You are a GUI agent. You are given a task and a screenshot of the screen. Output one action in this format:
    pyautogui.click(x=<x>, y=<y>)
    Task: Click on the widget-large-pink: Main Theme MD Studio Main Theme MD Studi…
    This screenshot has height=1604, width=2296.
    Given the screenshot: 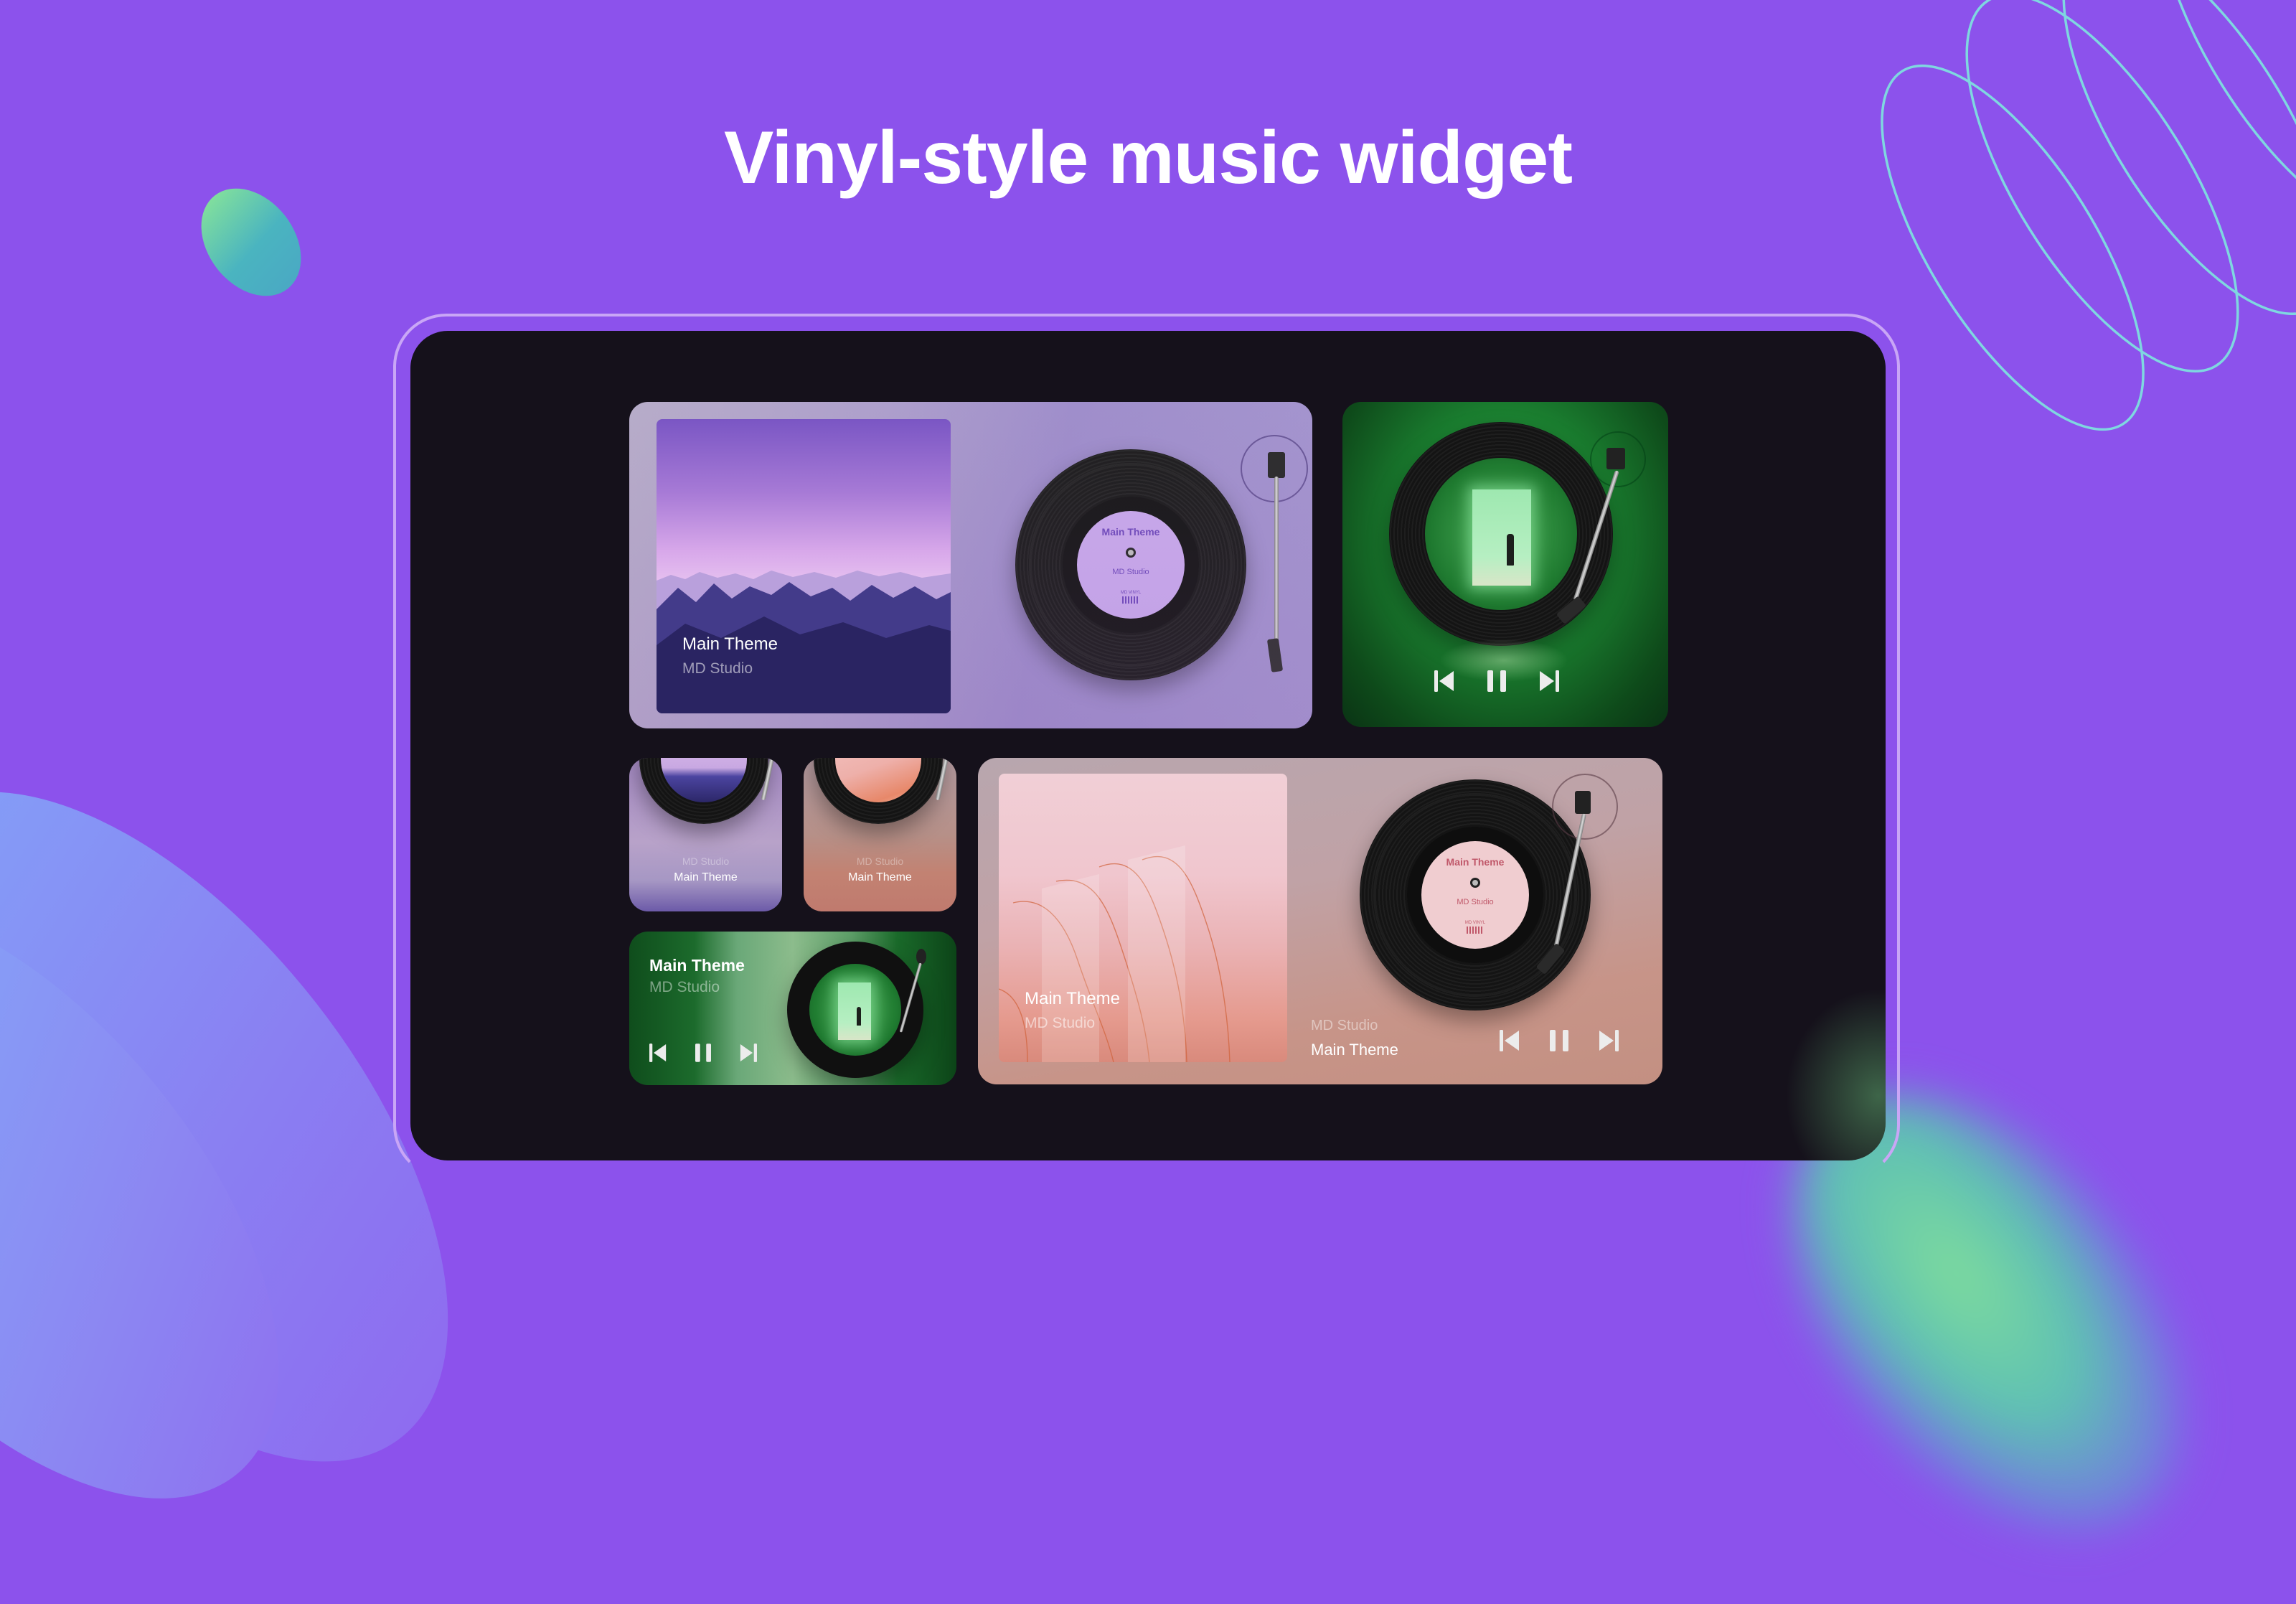 What is the action you would take?
    pyautogui.click(x=1320, y=921)
    